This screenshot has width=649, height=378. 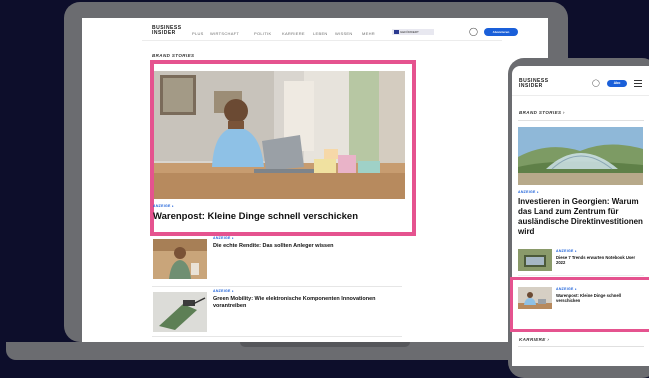 I want to click on nav-item-politik: POLITIK, so click(x=262, y=33).